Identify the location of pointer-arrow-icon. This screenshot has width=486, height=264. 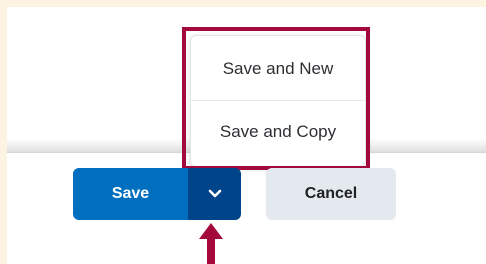
(211, 243).